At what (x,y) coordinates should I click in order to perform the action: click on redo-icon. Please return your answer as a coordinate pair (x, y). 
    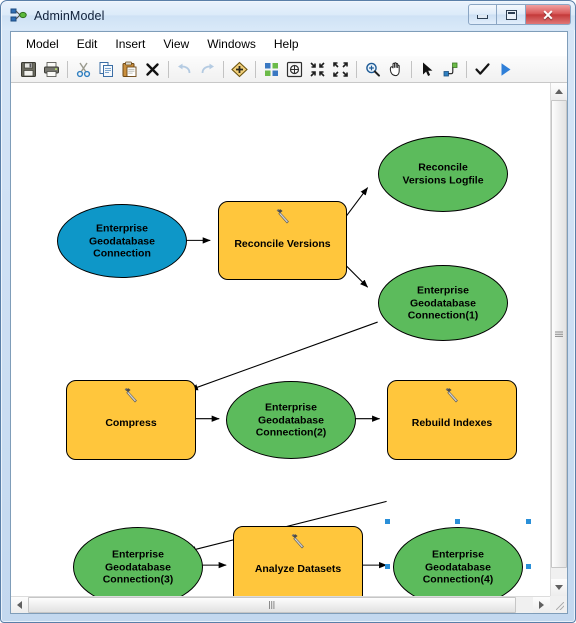
    Looking at the image, I should click on (207, 69).